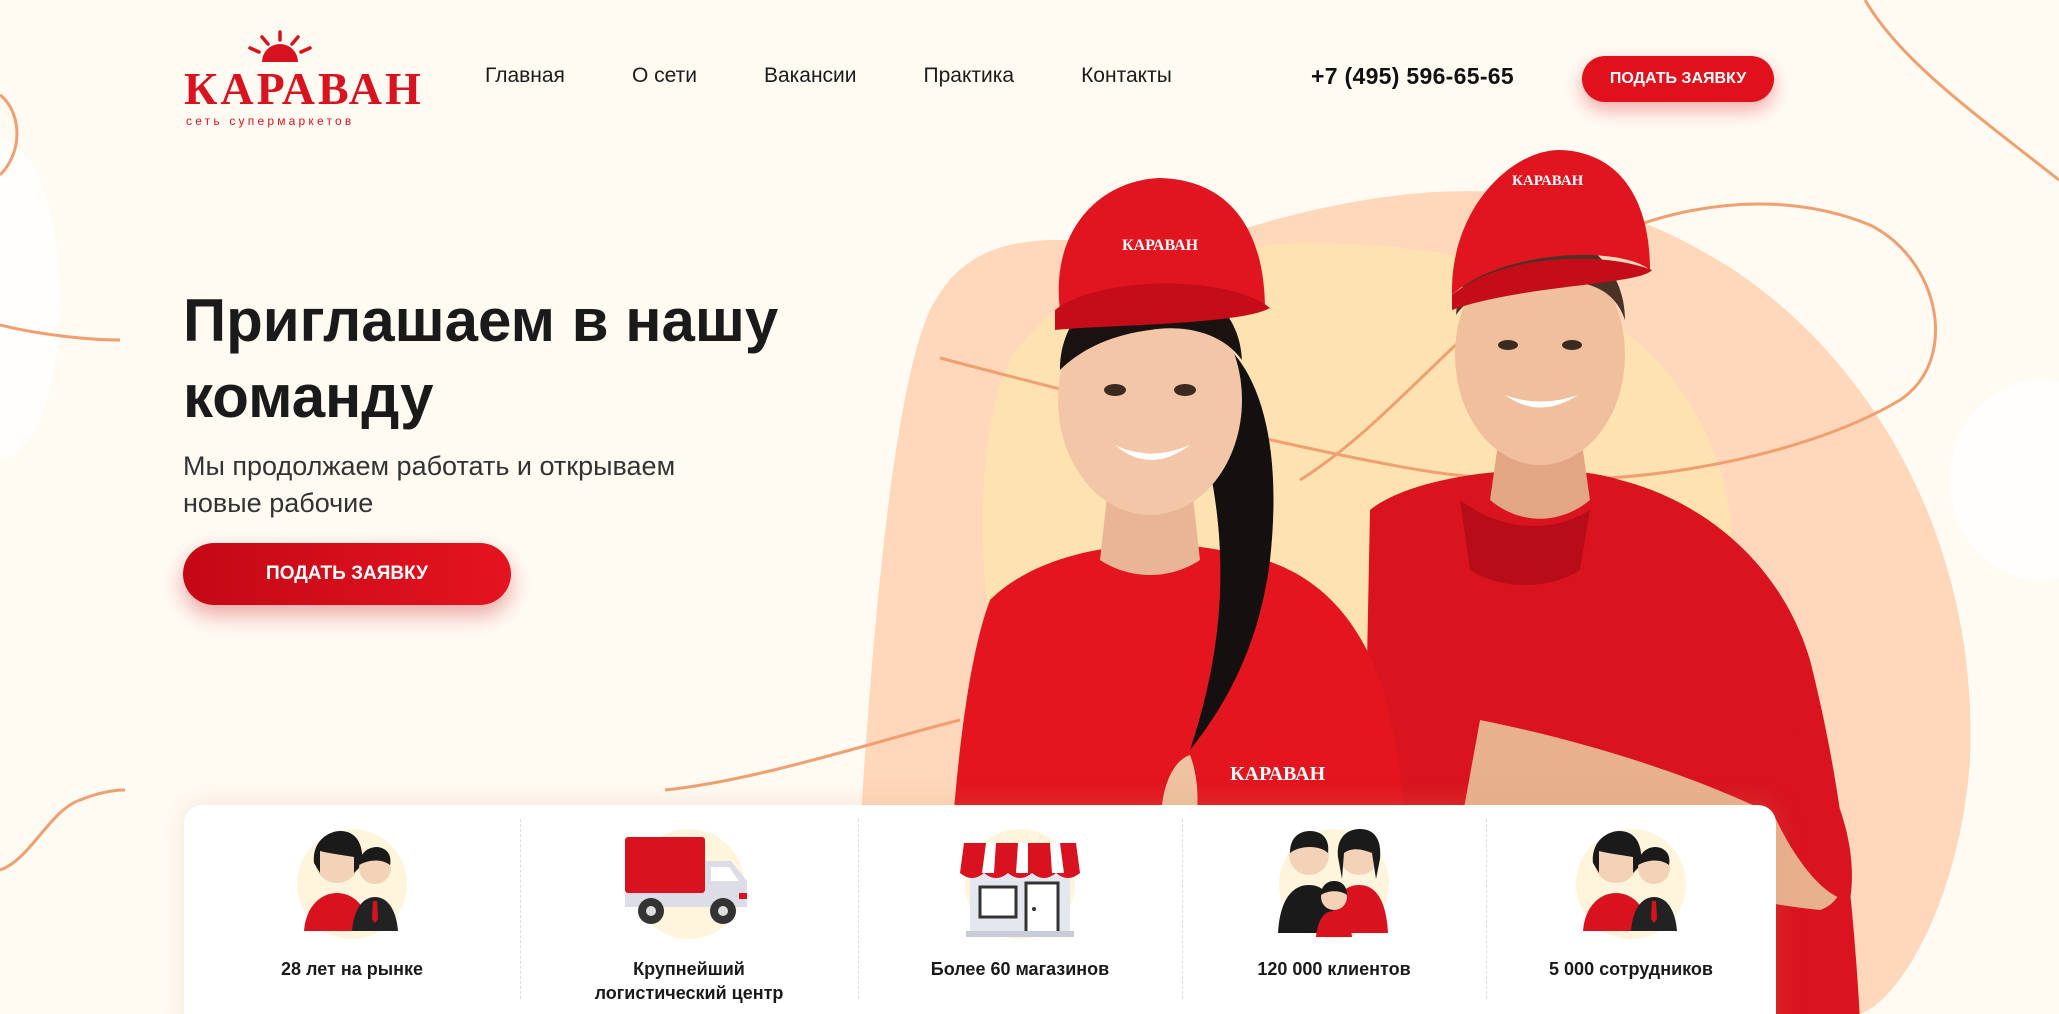 The image size is (2059, 1014). Describe the element at coordinates (525, 76) in the screenshot. I see `nav-item-home: Главная` at that location.